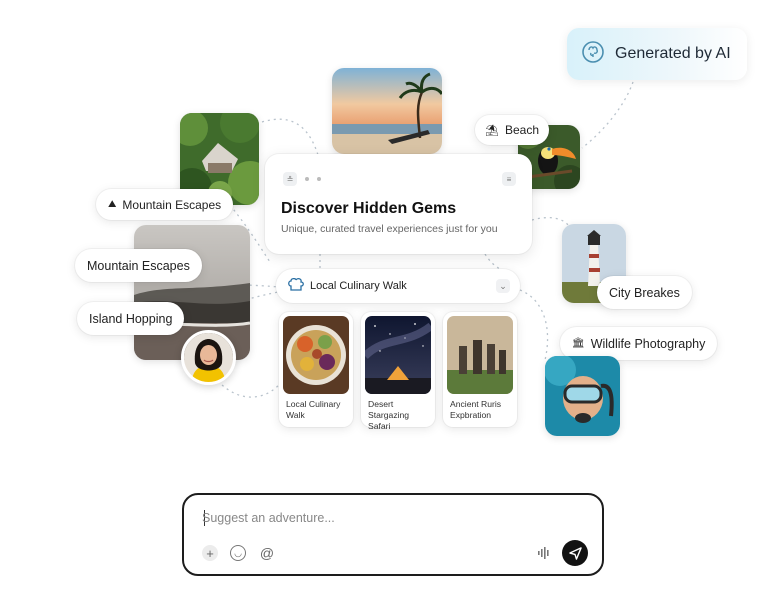 Image resolution: width=772 pixels, height=593 pixels. Describe the element at coordinates (112, 204) in the screenshot. I see `mountain-icon: ⛰` at that location.